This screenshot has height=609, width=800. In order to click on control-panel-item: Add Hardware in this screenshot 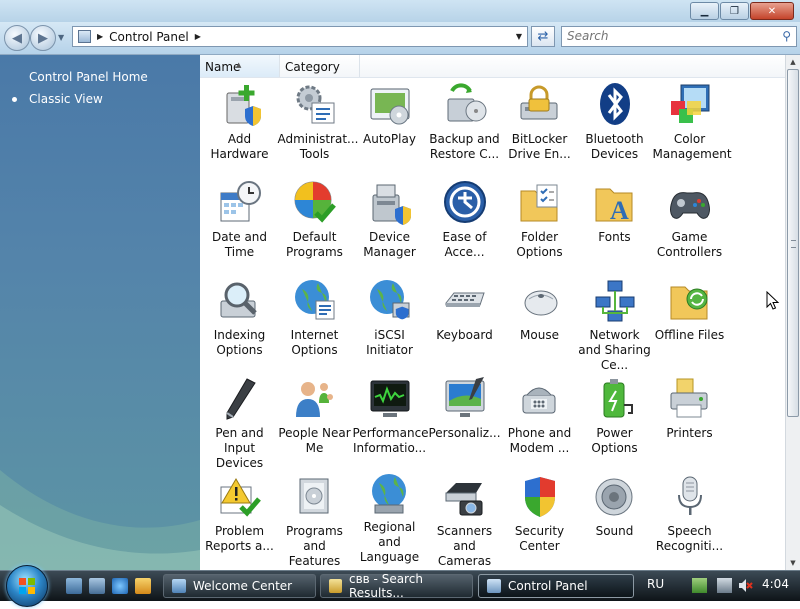, I will do `click(239, 128)`.